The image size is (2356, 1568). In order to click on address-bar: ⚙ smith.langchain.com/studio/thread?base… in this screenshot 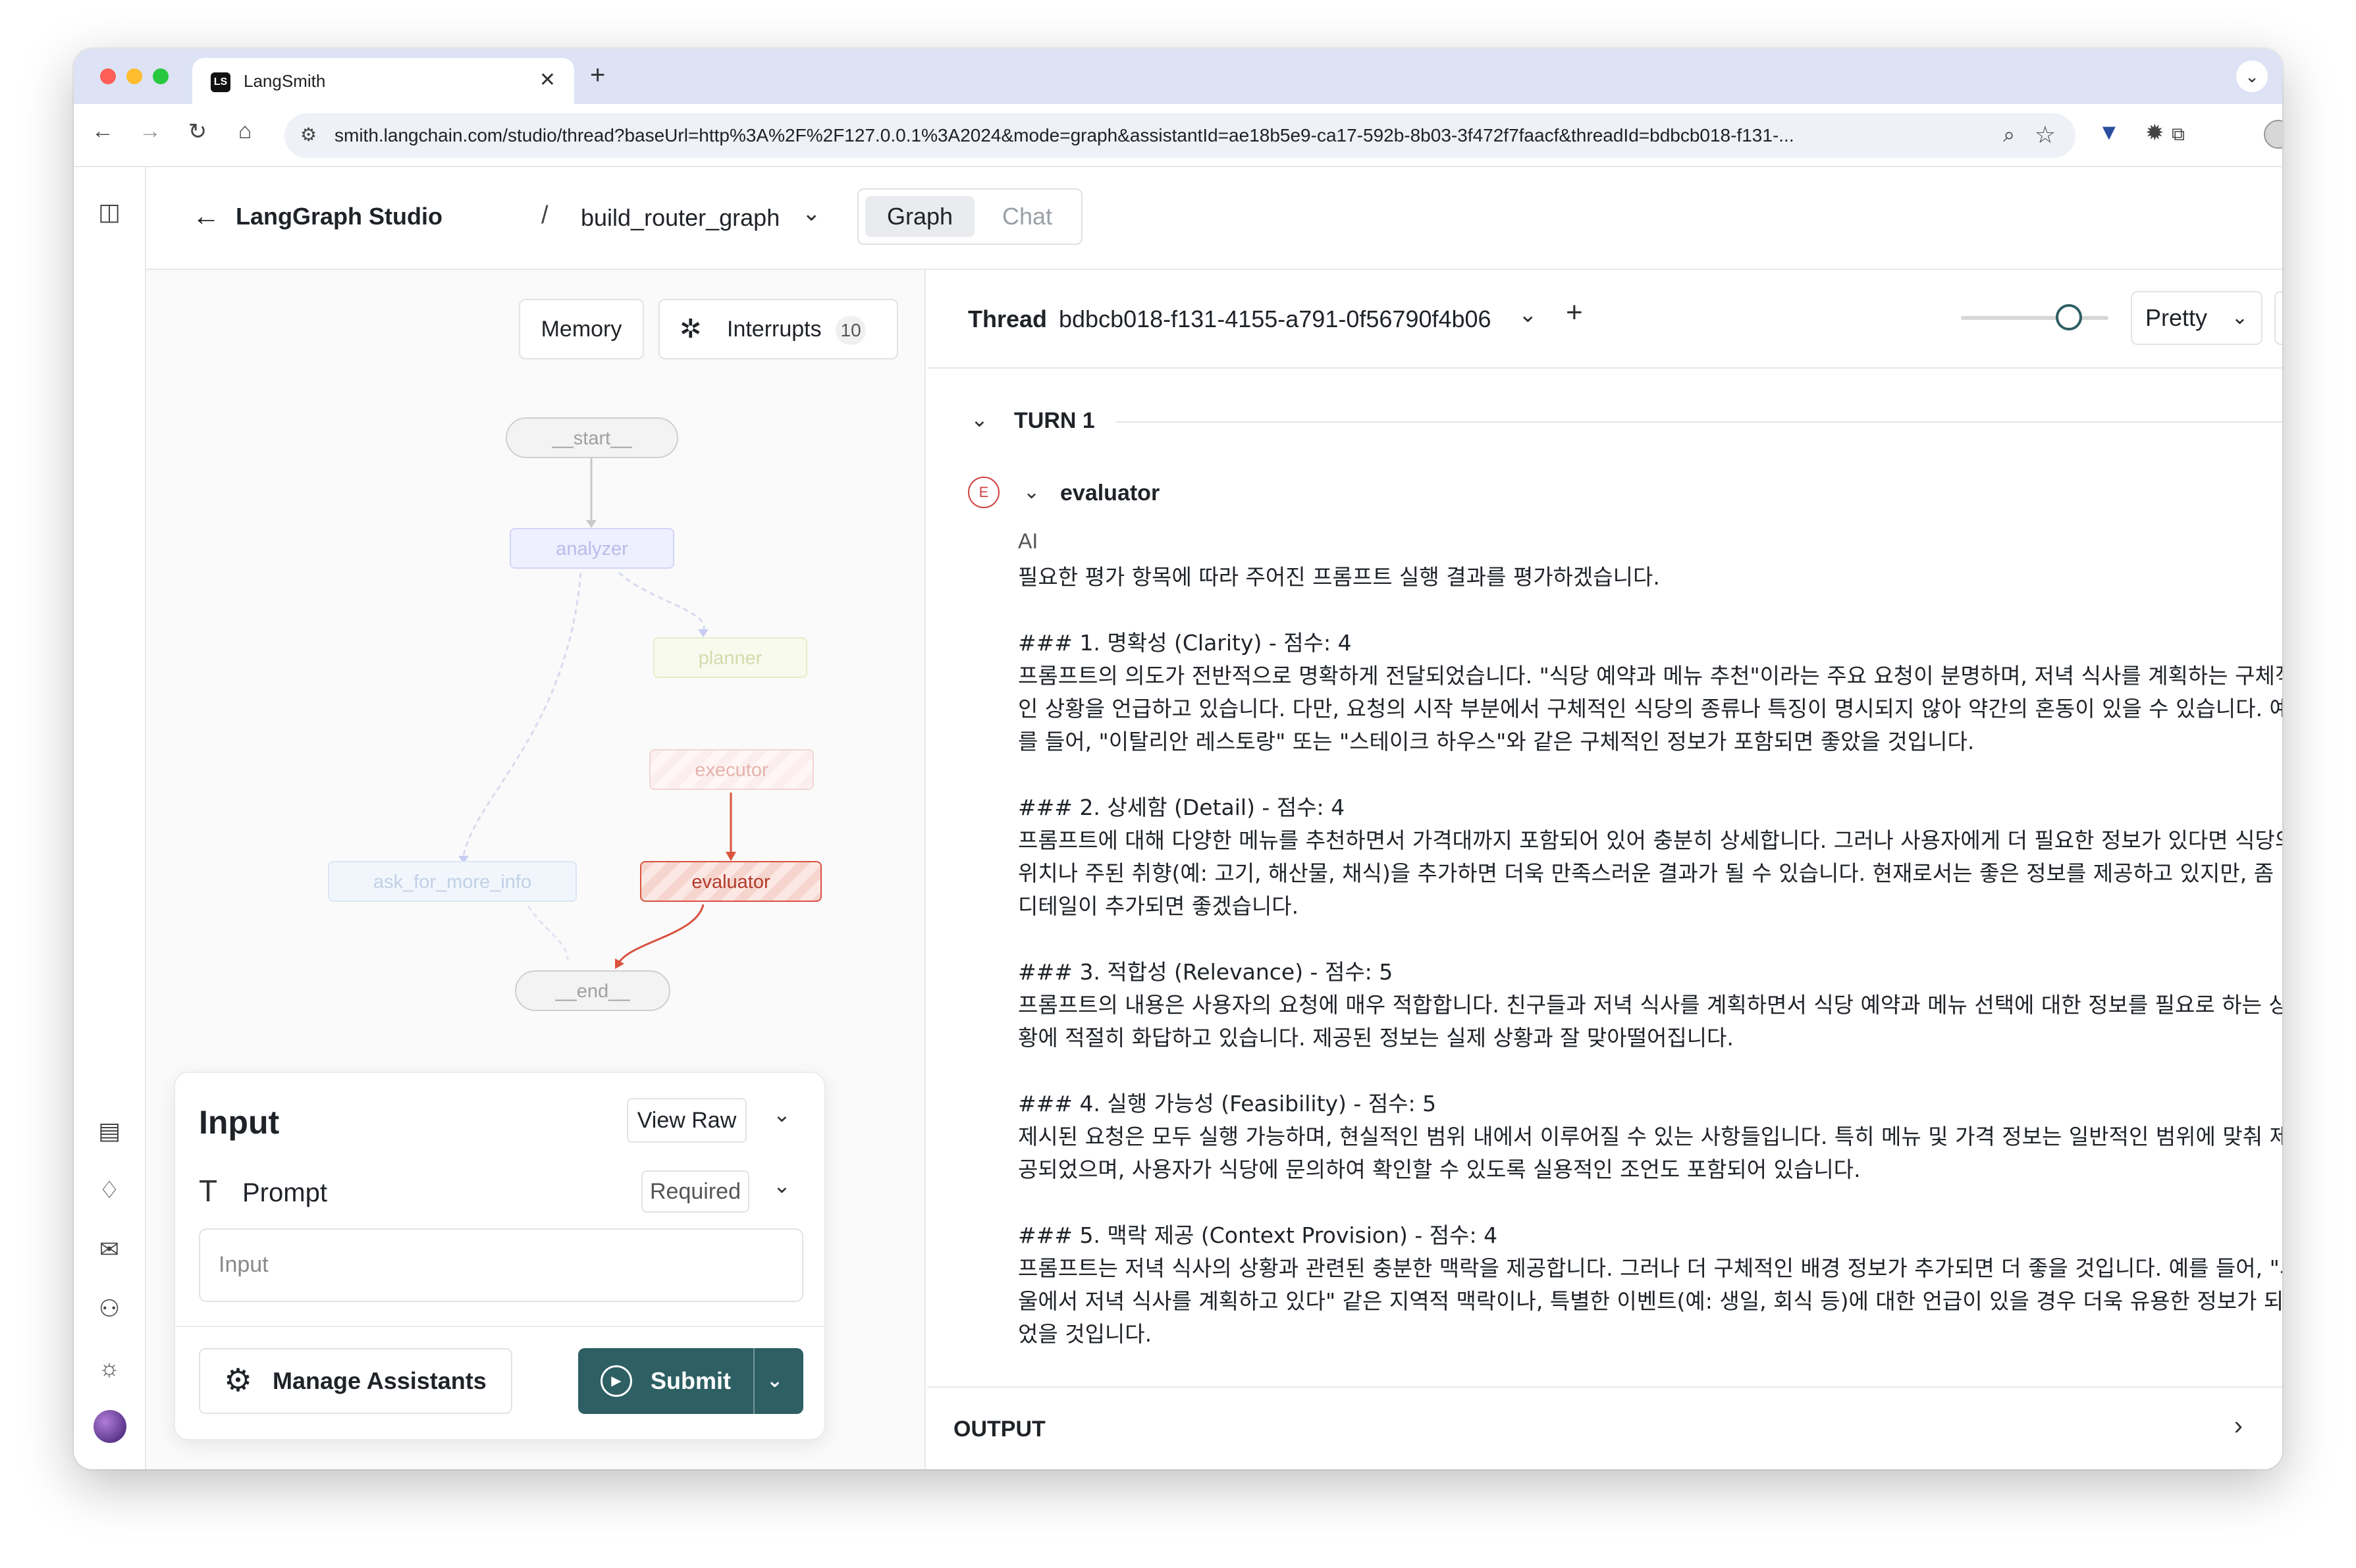, I will do `click(1179, 135)`.